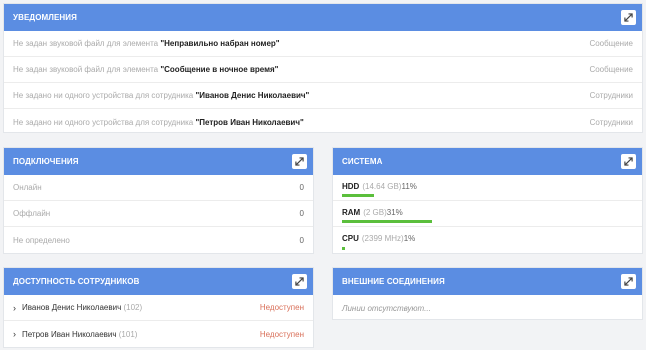 Image resolution: width=646 pixels, height=350 pixels. I want to click on connection-label: Онлайн, so click(27, 187).